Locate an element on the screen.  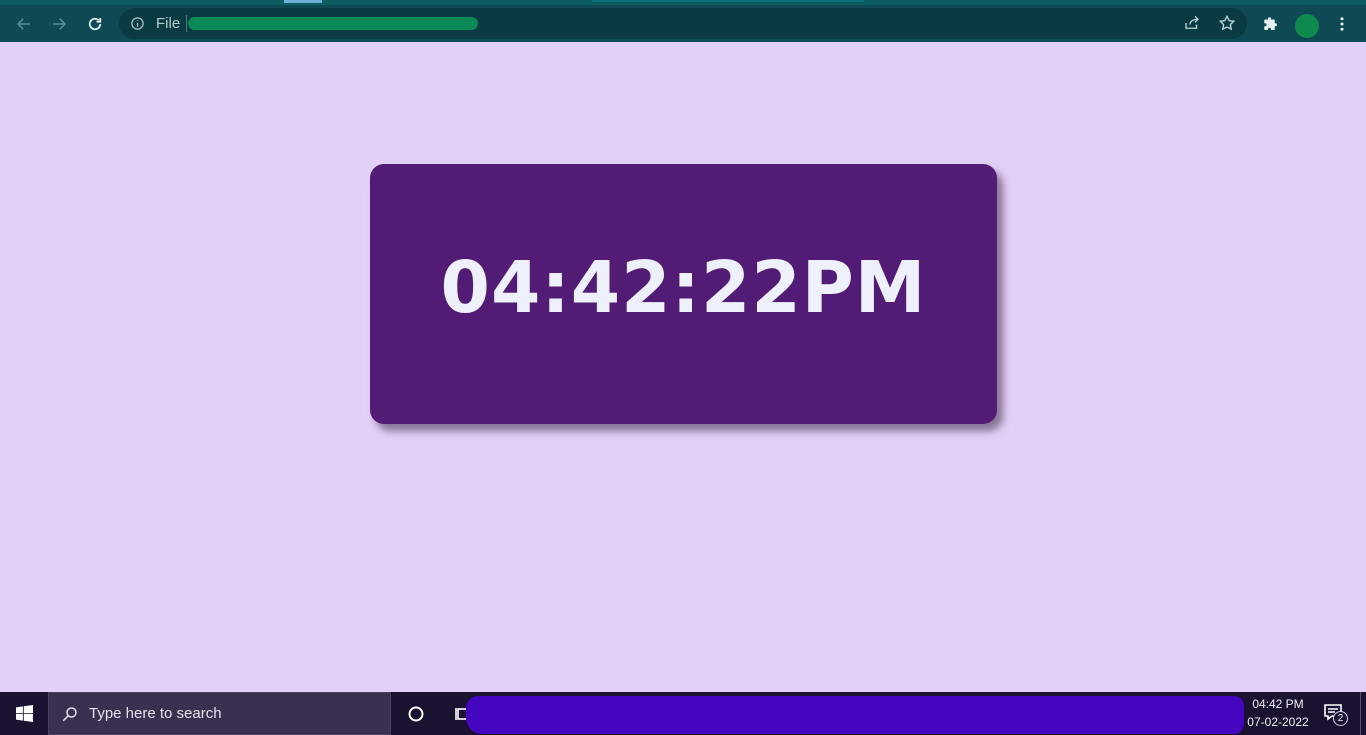
taskbar-search-box: Type here to search is located at coordinates (219, 713).